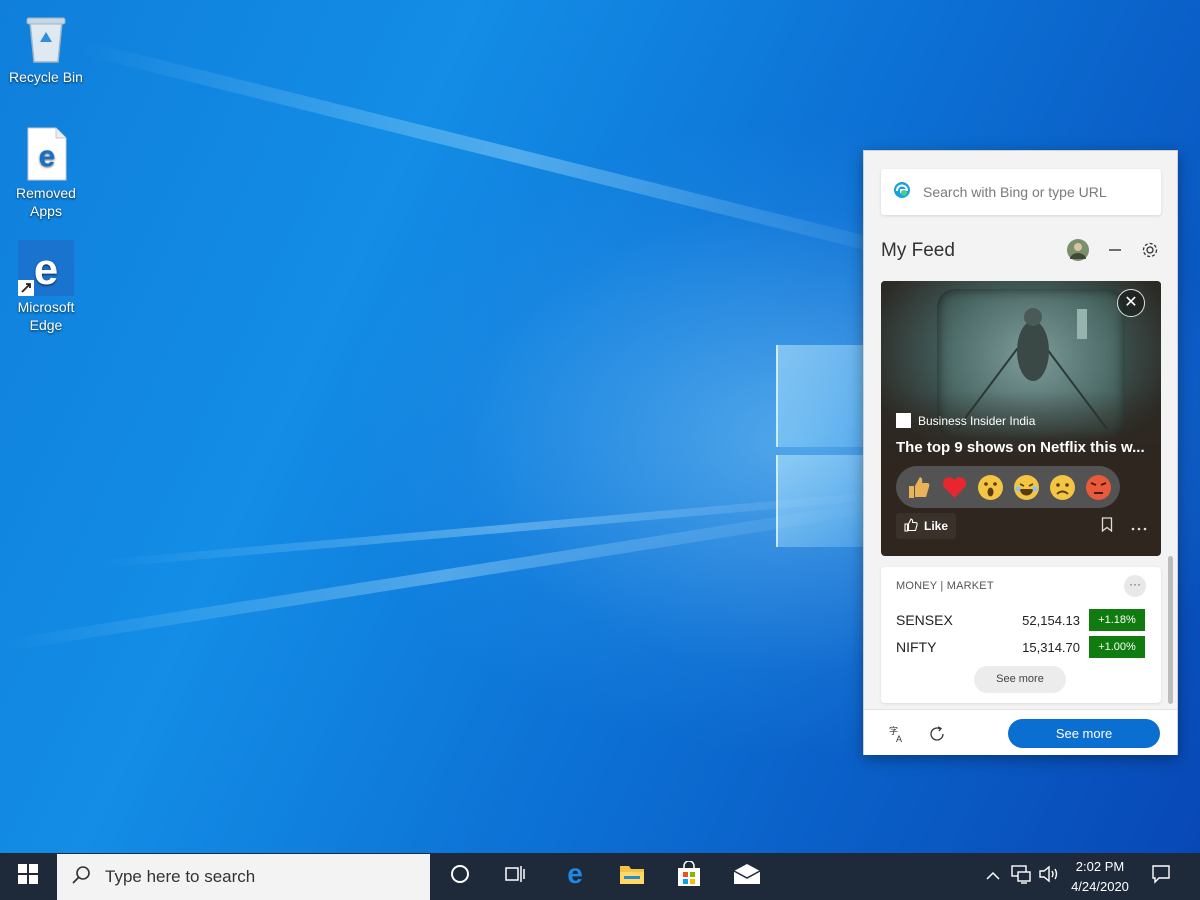 The height and width of the screenshot is (900, 1200). Describe the element at coordinates (1084, 733) in the screenshot. I see `see-more-button: See more` at that location.